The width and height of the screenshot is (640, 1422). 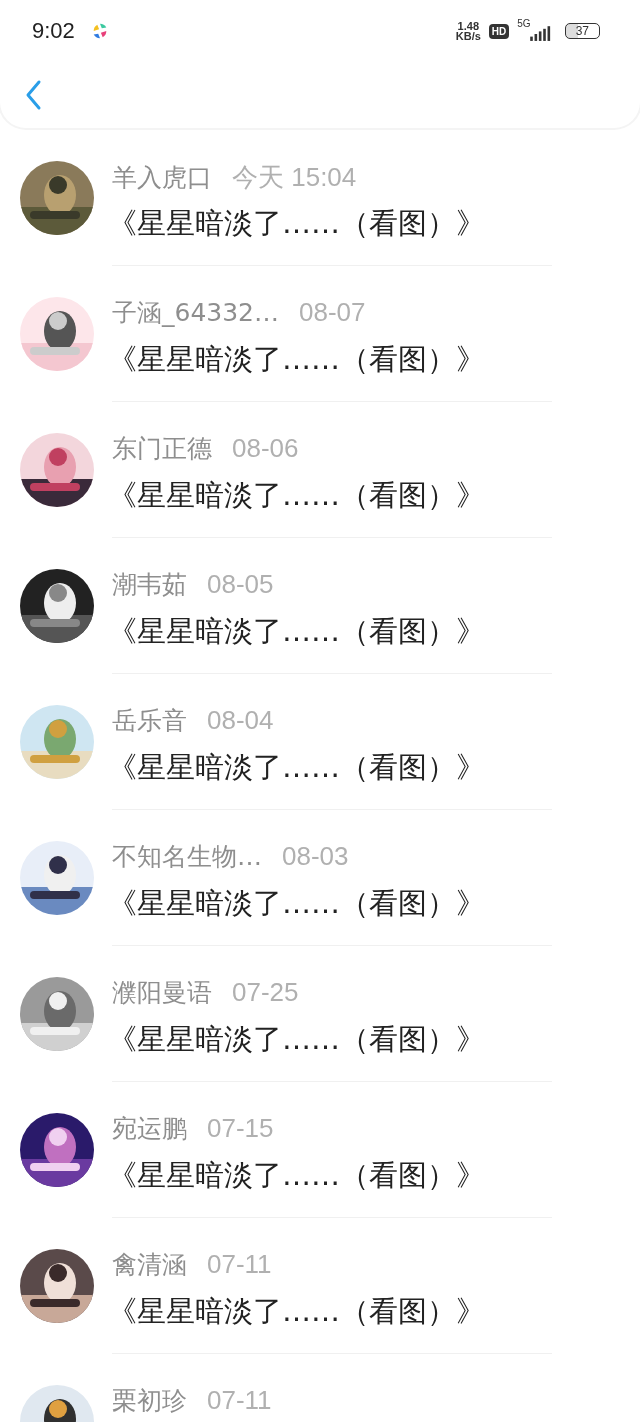 What do you see at coordinates (582, 31) in the screenshot?
I see `battery-indicator: 37` at bounding box center [582, 31].